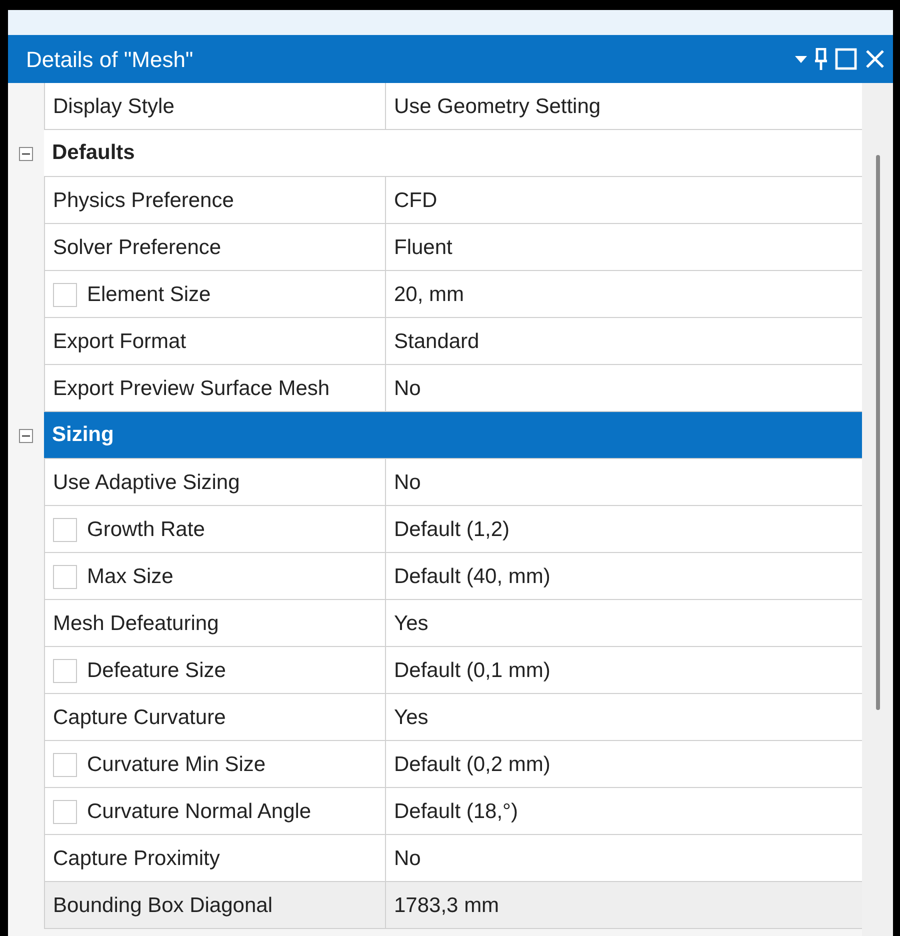 The height and width of the screenshot is (936, 900). What do you see at coordinates (191, 389) in the screenshot?
I see `property-label: Export Preview Surface Mesh` at bounding box center [191, 389].